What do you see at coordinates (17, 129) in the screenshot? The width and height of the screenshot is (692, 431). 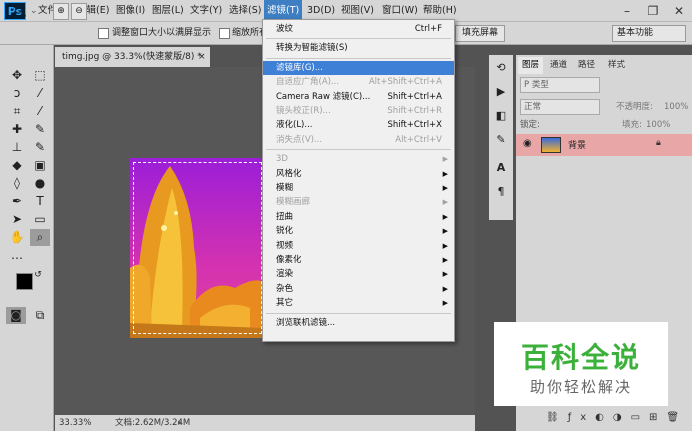 I see `healing-tool-icon: ✚` at bounding box center [17, 129].